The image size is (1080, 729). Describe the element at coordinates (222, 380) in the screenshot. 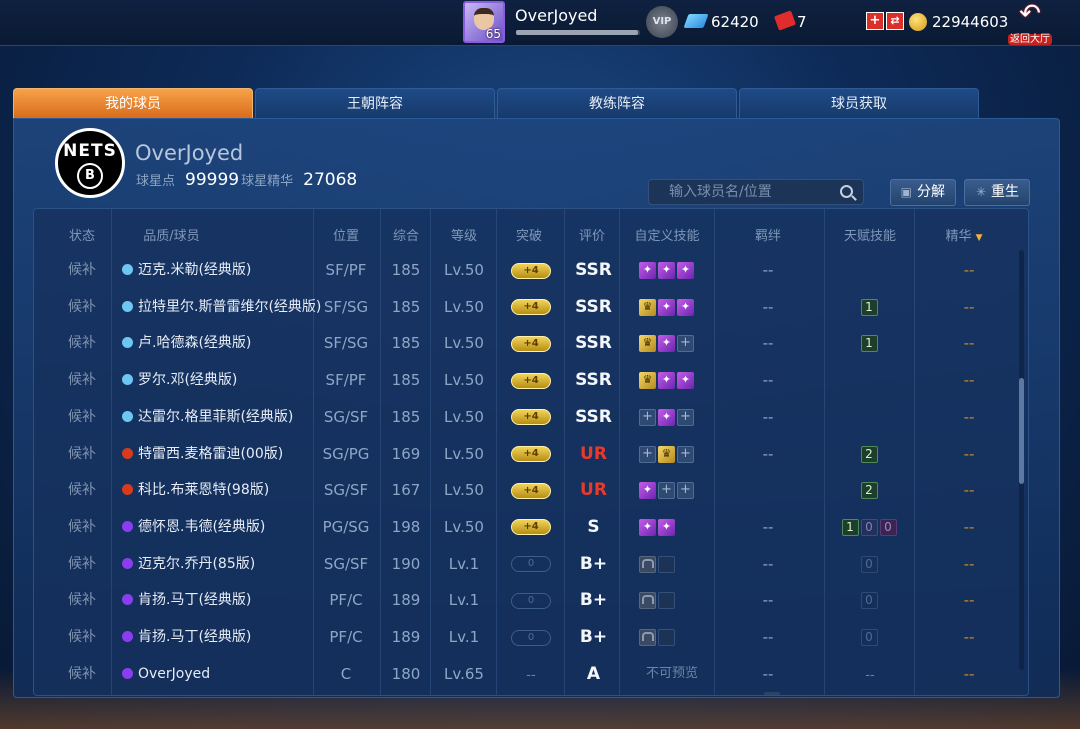

I see `player-name-cell: 罗尔.邓(经典版)` at that location.